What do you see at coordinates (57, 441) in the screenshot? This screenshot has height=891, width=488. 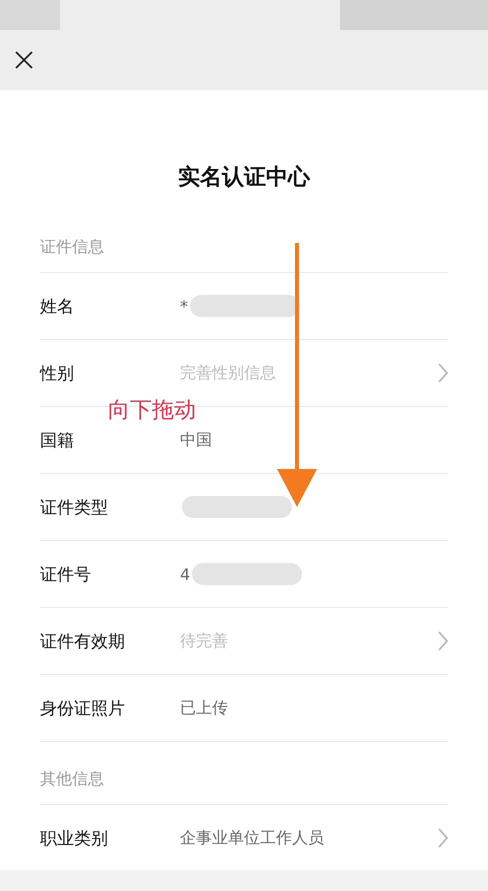 I see `field-label: 国籍` at bounding box center [57, 441].